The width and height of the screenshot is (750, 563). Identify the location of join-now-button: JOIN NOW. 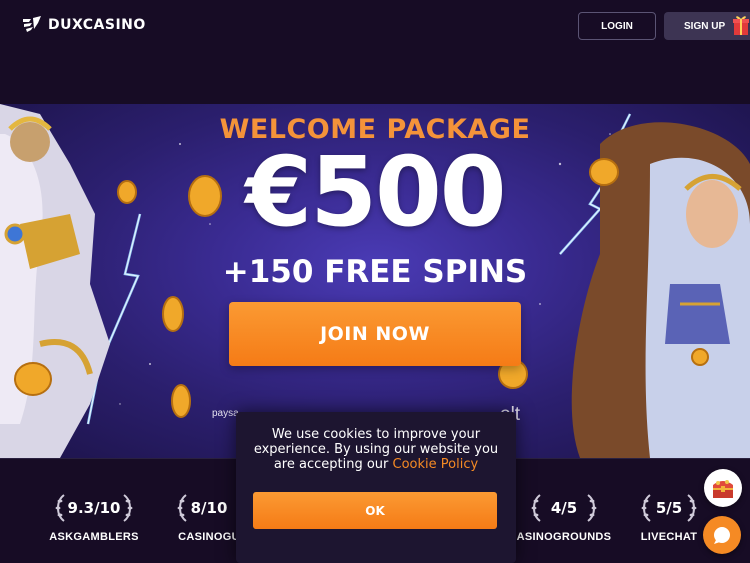
(375, 334).